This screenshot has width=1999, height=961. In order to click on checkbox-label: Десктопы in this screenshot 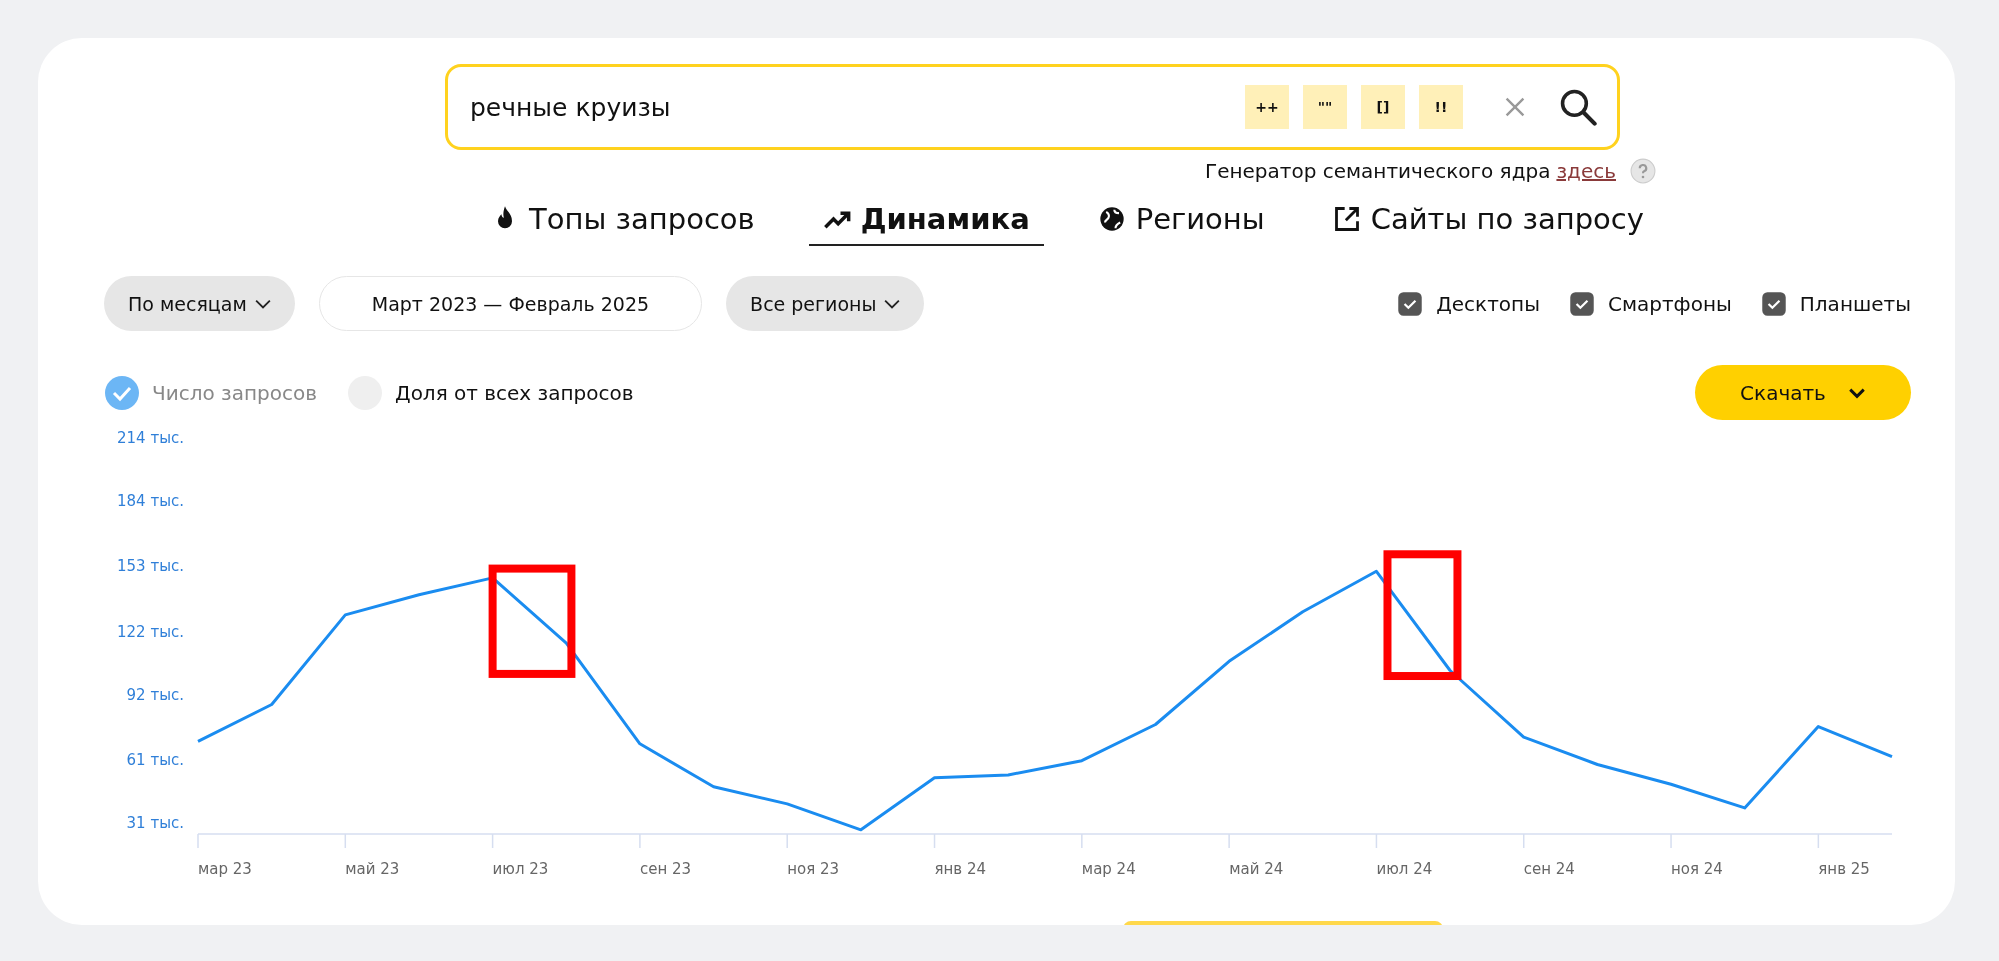, I will do `click(1488, 303)`.